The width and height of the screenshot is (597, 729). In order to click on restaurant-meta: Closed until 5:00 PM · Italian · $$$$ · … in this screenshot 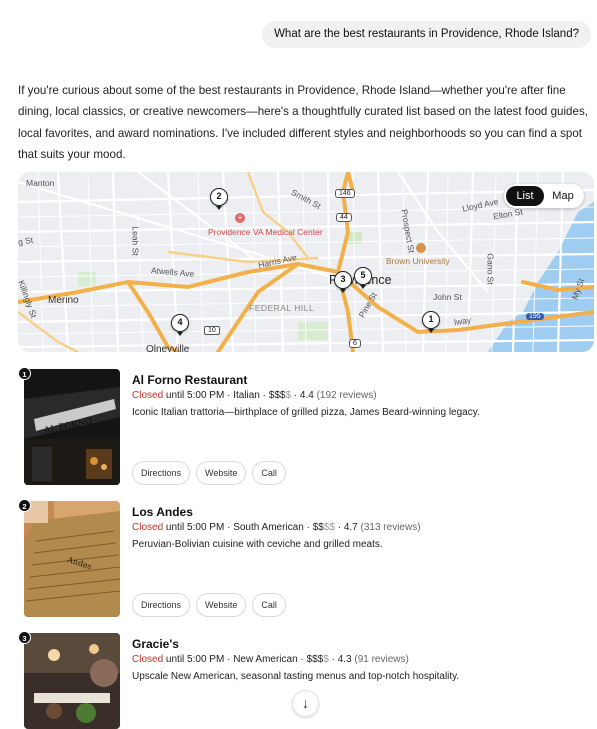, I will do `click(254, 395)`.